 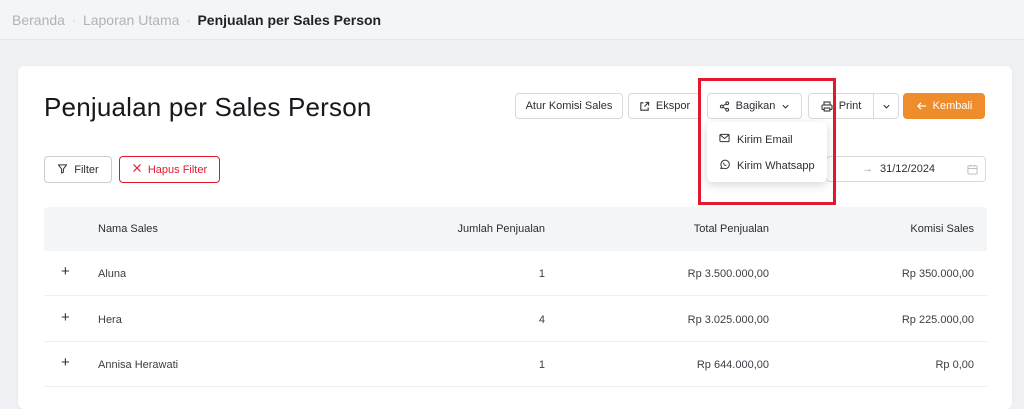 I want to click on table-row: + Hera 4 Rp 3.025.000,00 Rp 225.000,00, so click(x=515, y=319).